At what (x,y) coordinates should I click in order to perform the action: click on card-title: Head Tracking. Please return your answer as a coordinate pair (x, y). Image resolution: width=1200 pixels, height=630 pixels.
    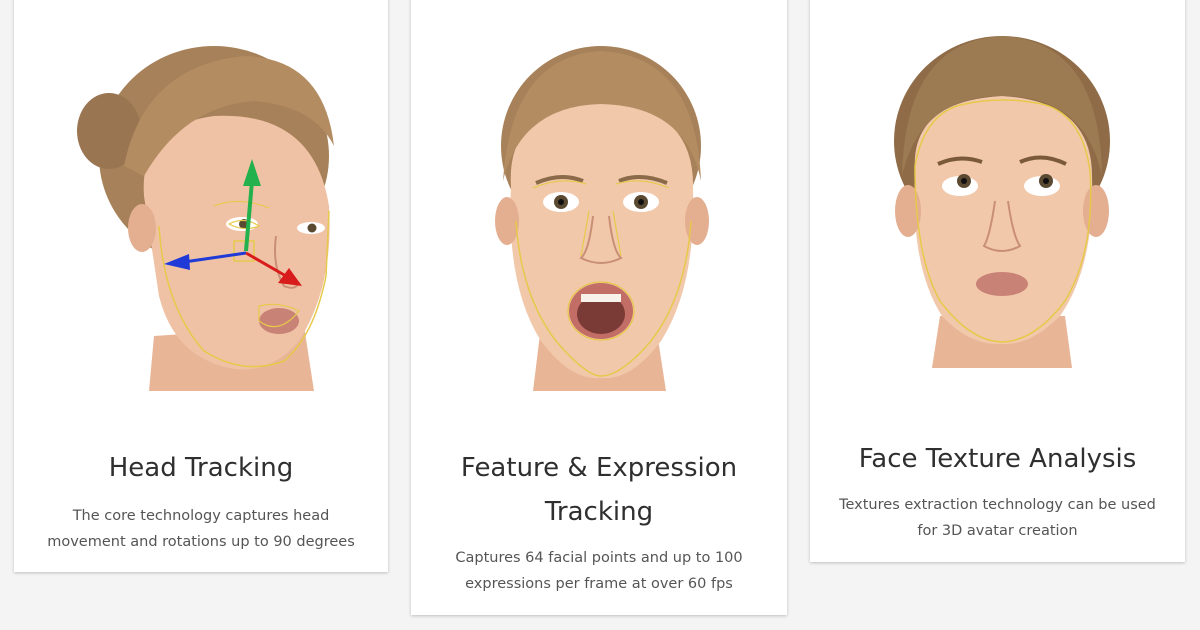
    Looking at the image, I should click on (201, 468).